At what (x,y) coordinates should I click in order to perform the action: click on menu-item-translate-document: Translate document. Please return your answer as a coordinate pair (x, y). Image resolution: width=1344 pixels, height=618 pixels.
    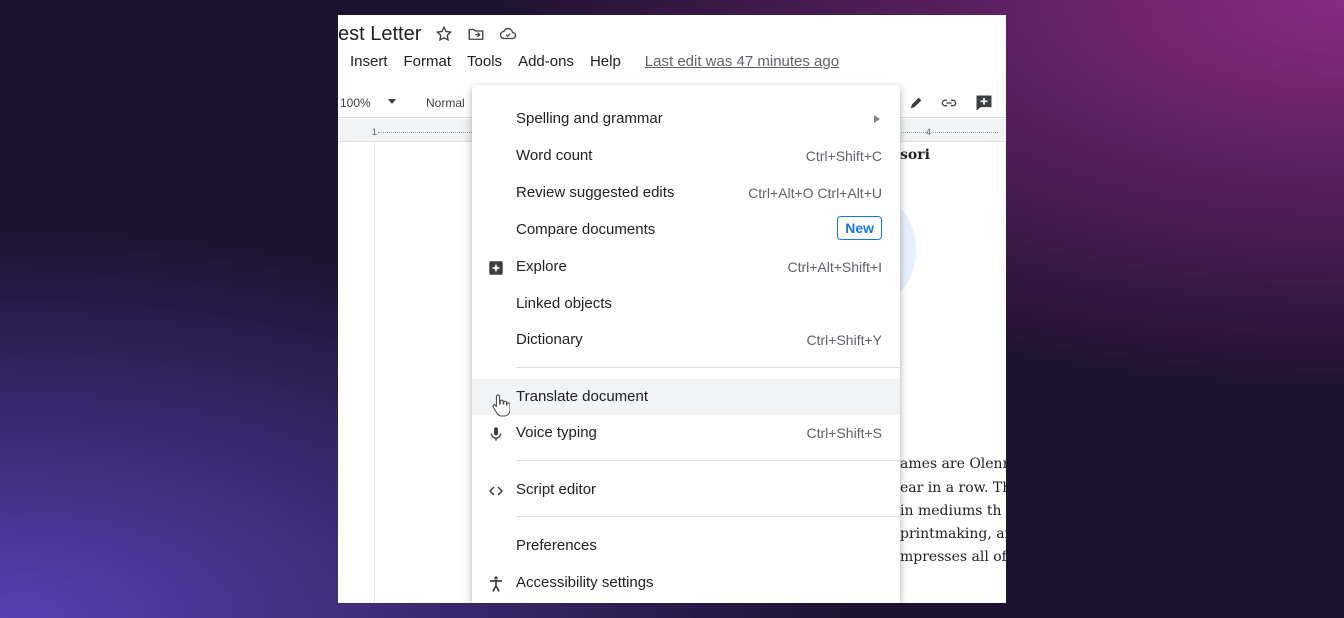
    Looking at the image, I should click on (686, 397).